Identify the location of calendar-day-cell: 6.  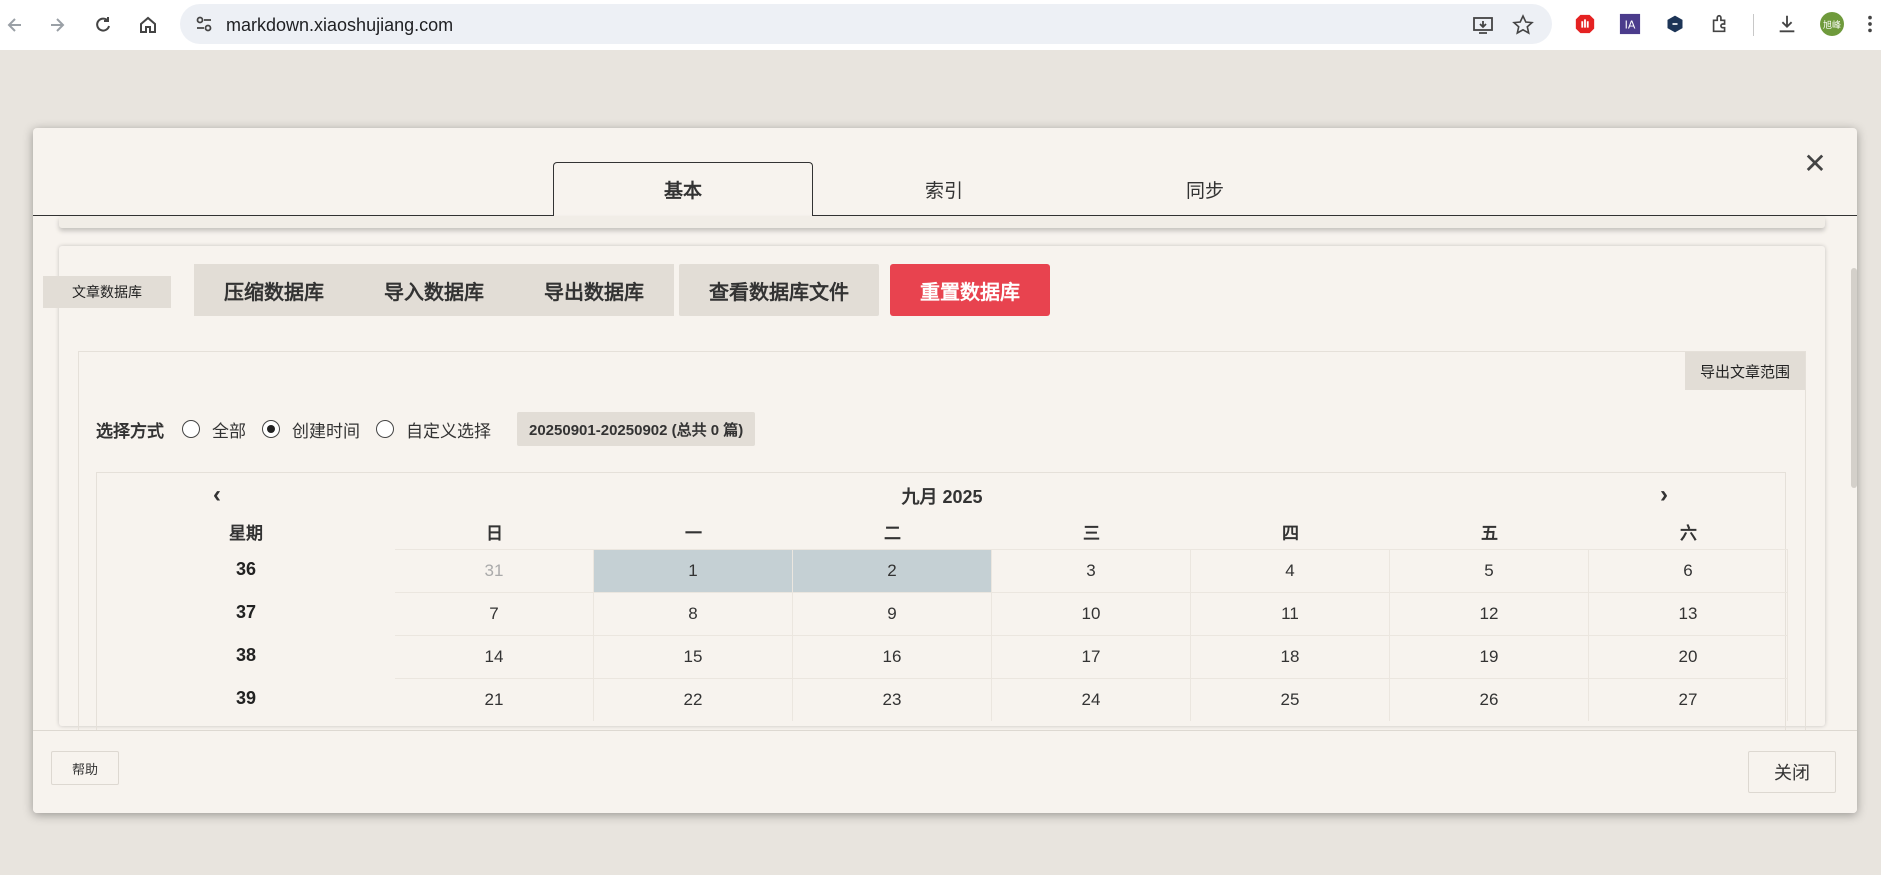
(1688, 570).